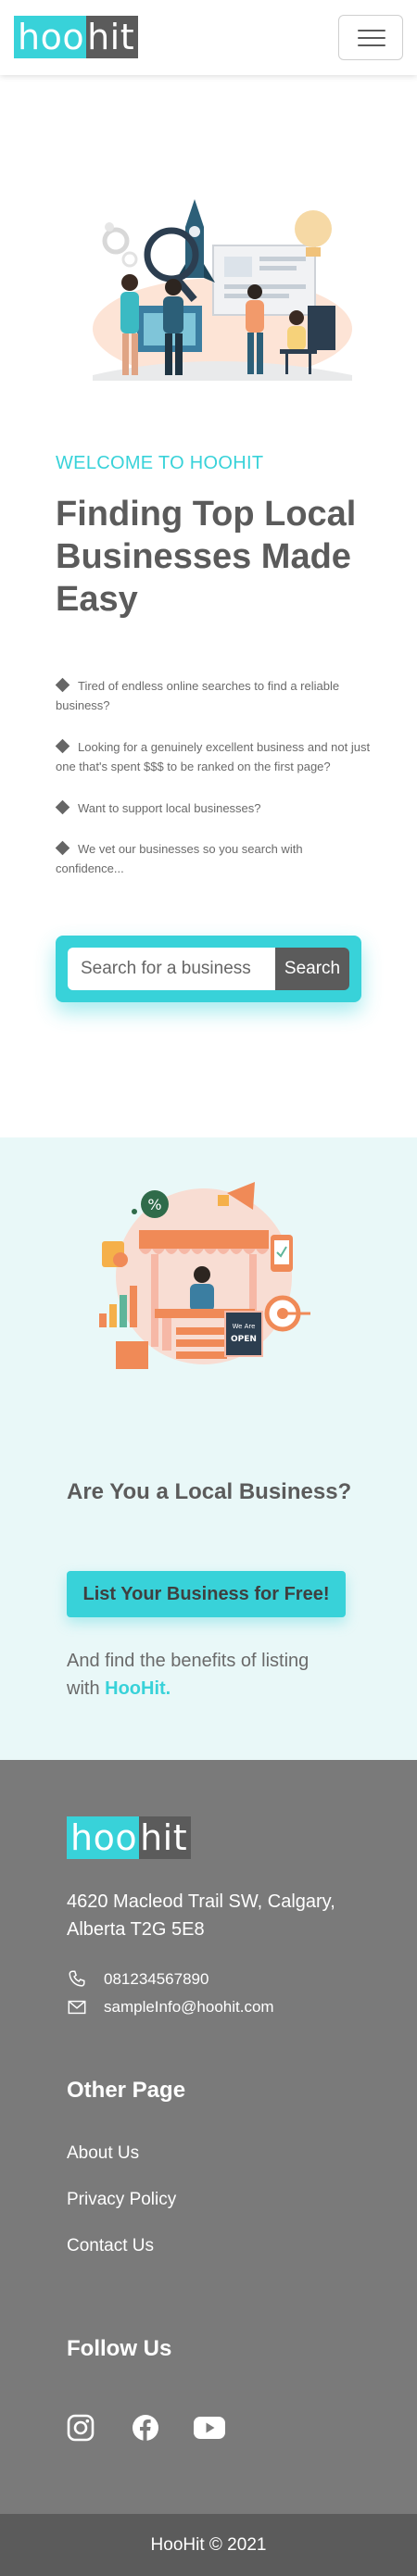 The height and width of the screenshot is (2576, 417). Describe the element at coordinates (81, 2428) in the screenshot. I see `instagram-icon` at that location.